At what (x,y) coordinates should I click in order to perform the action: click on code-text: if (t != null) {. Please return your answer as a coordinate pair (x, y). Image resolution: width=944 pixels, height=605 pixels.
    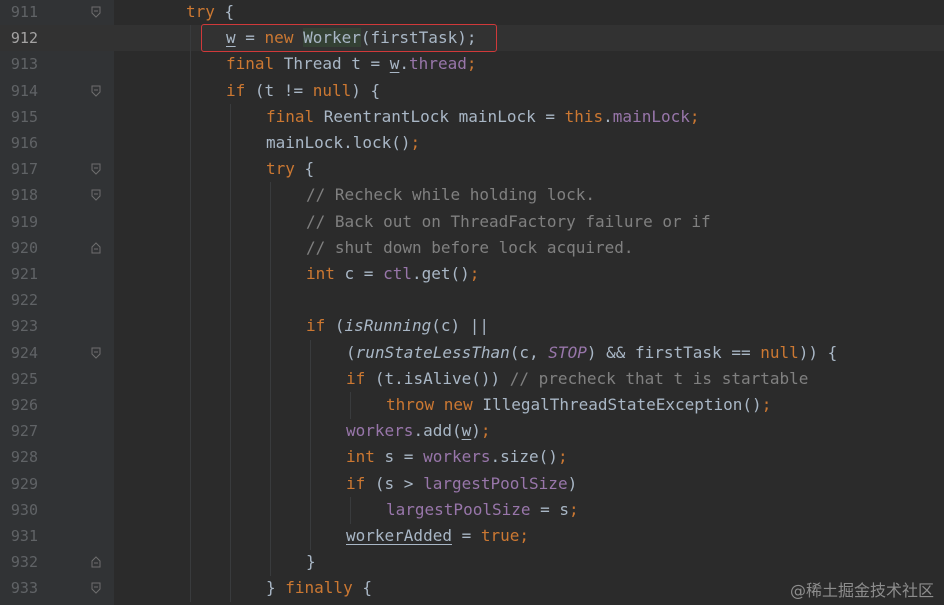
    Looking at the image, I should click on (303, 91).